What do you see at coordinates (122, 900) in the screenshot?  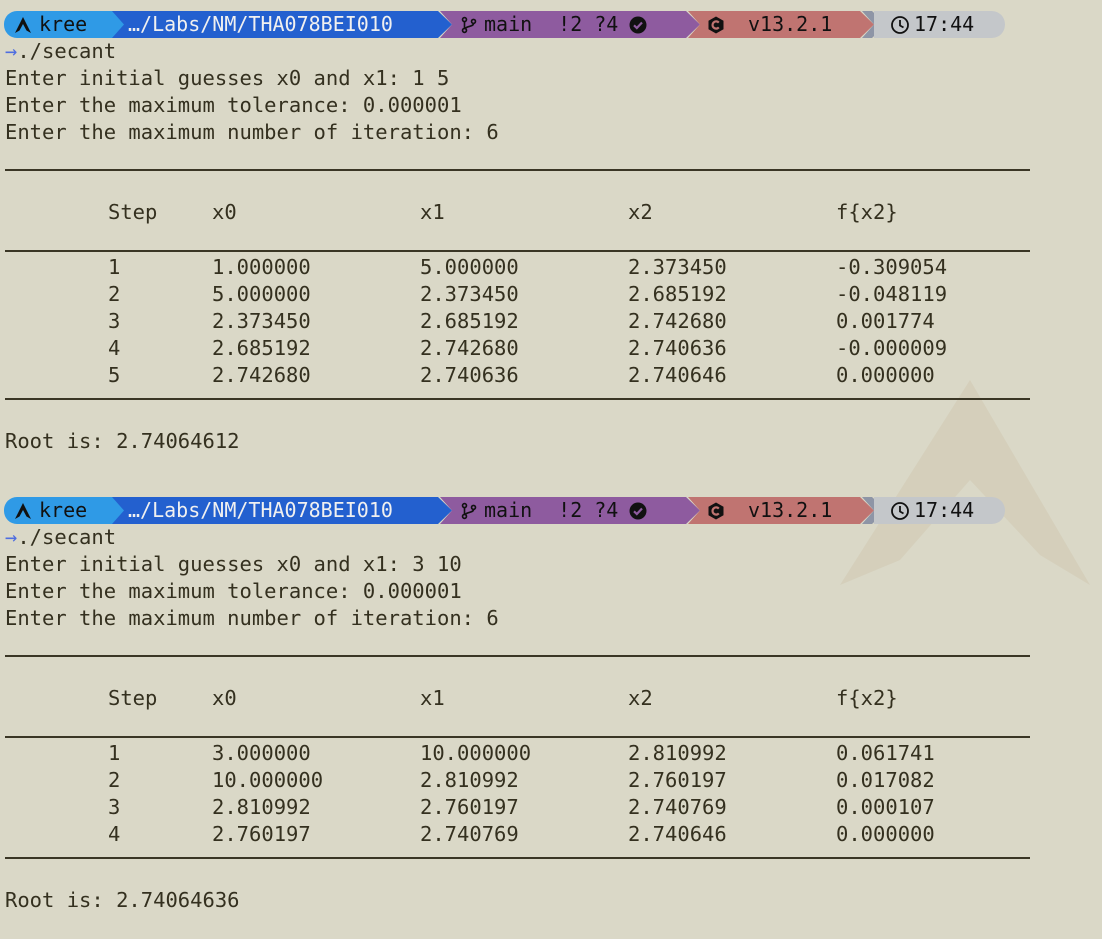 I see `result-line: Root is: 2.74064636` at bounding box center [122, 900].